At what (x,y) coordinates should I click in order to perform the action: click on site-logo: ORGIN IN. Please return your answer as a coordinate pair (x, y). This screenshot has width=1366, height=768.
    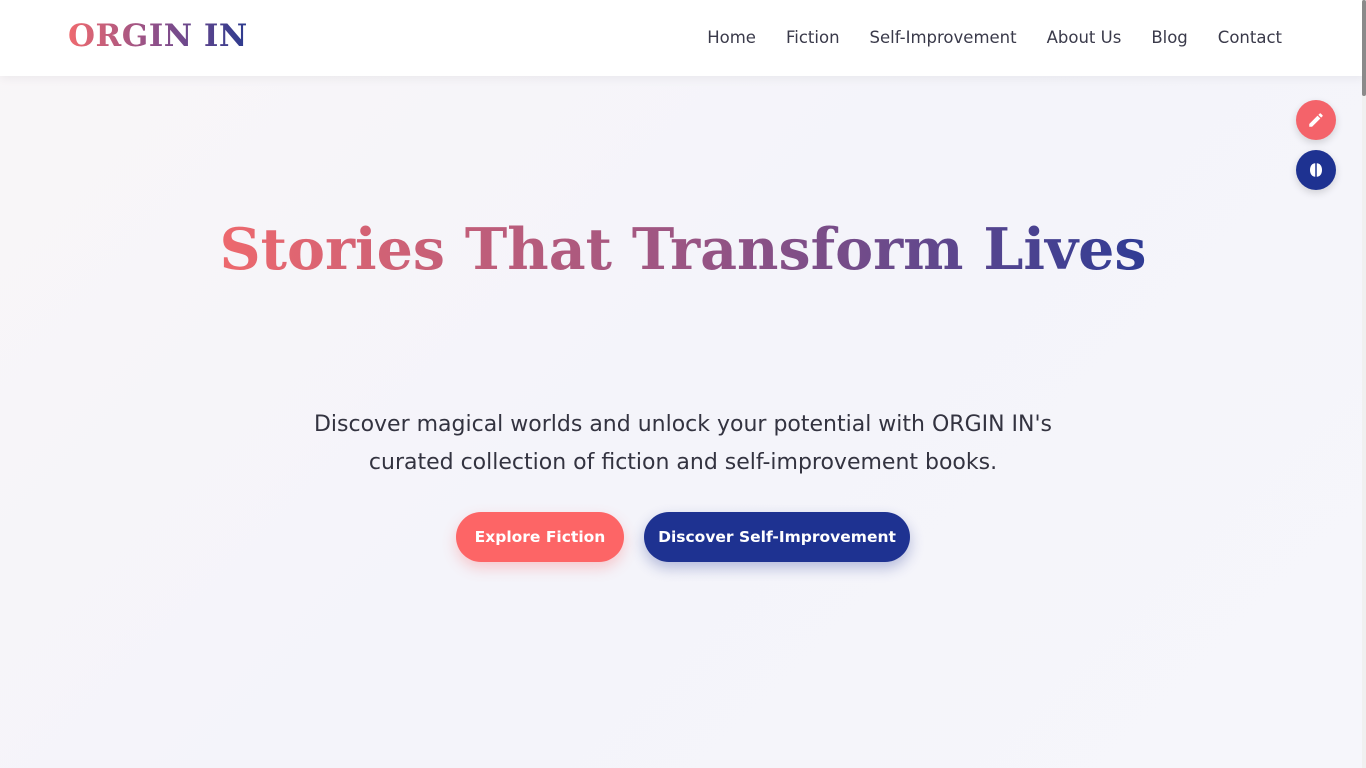
    Looking at the image, I should click on (158, 36).